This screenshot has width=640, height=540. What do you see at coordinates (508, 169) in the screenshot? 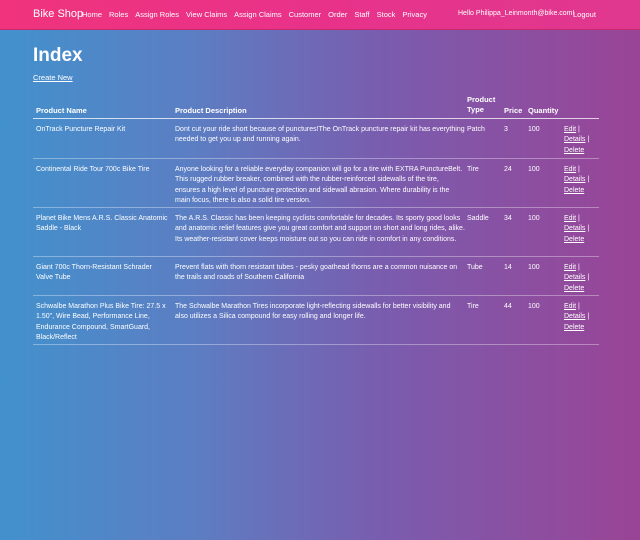
I see `cell-price: 24` at bounding box center [508, 169].